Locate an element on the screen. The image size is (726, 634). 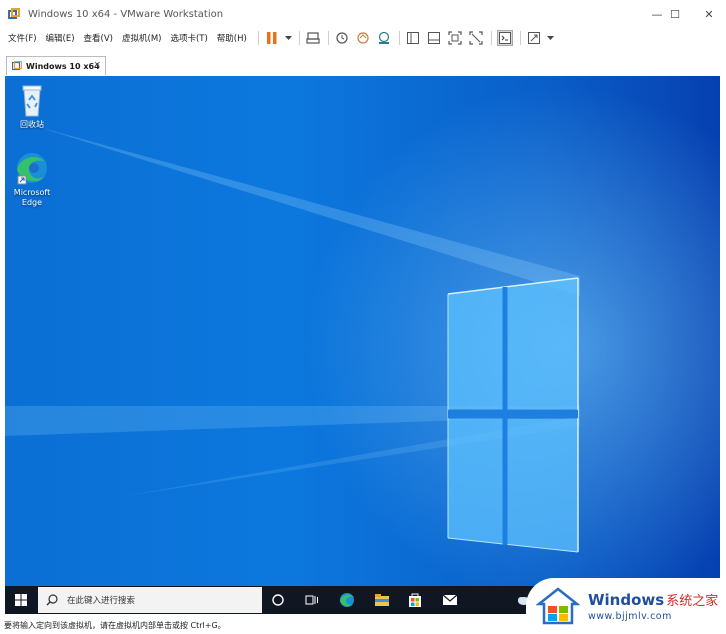
desktop-icon-recycle-bin: 回收站 is located at coordinates (33, 106).